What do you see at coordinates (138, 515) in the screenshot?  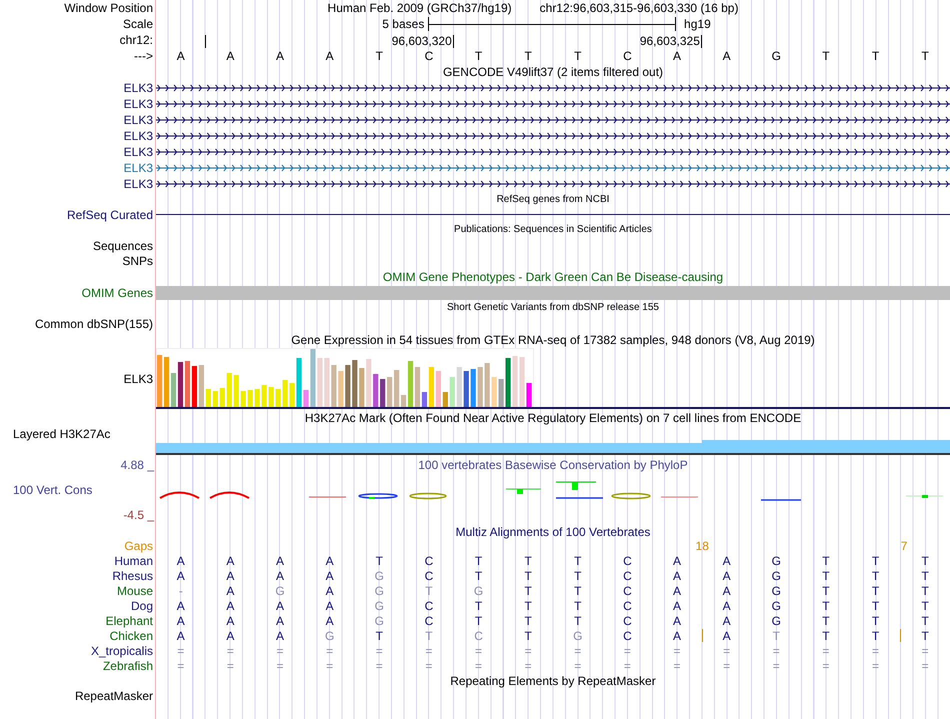 I see `axis-min-label: -4.5 _` at bounding box center [138, 515].